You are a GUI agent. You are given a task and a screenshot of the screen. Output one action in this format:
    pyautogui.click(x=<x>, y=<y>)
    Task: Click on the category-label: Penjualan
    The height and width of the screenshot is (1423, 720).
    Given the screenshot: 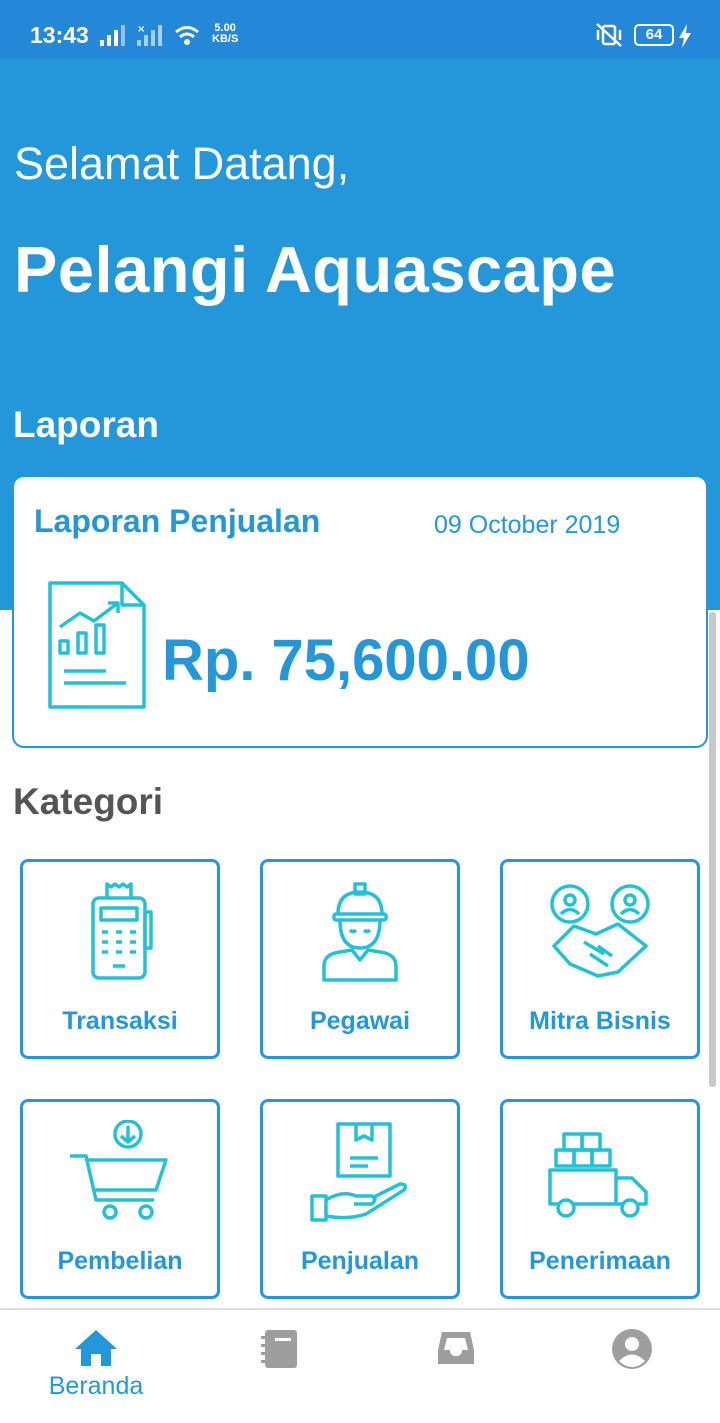 What is the action you would take?
    pyautogui.click(x=360, y=1261)
    